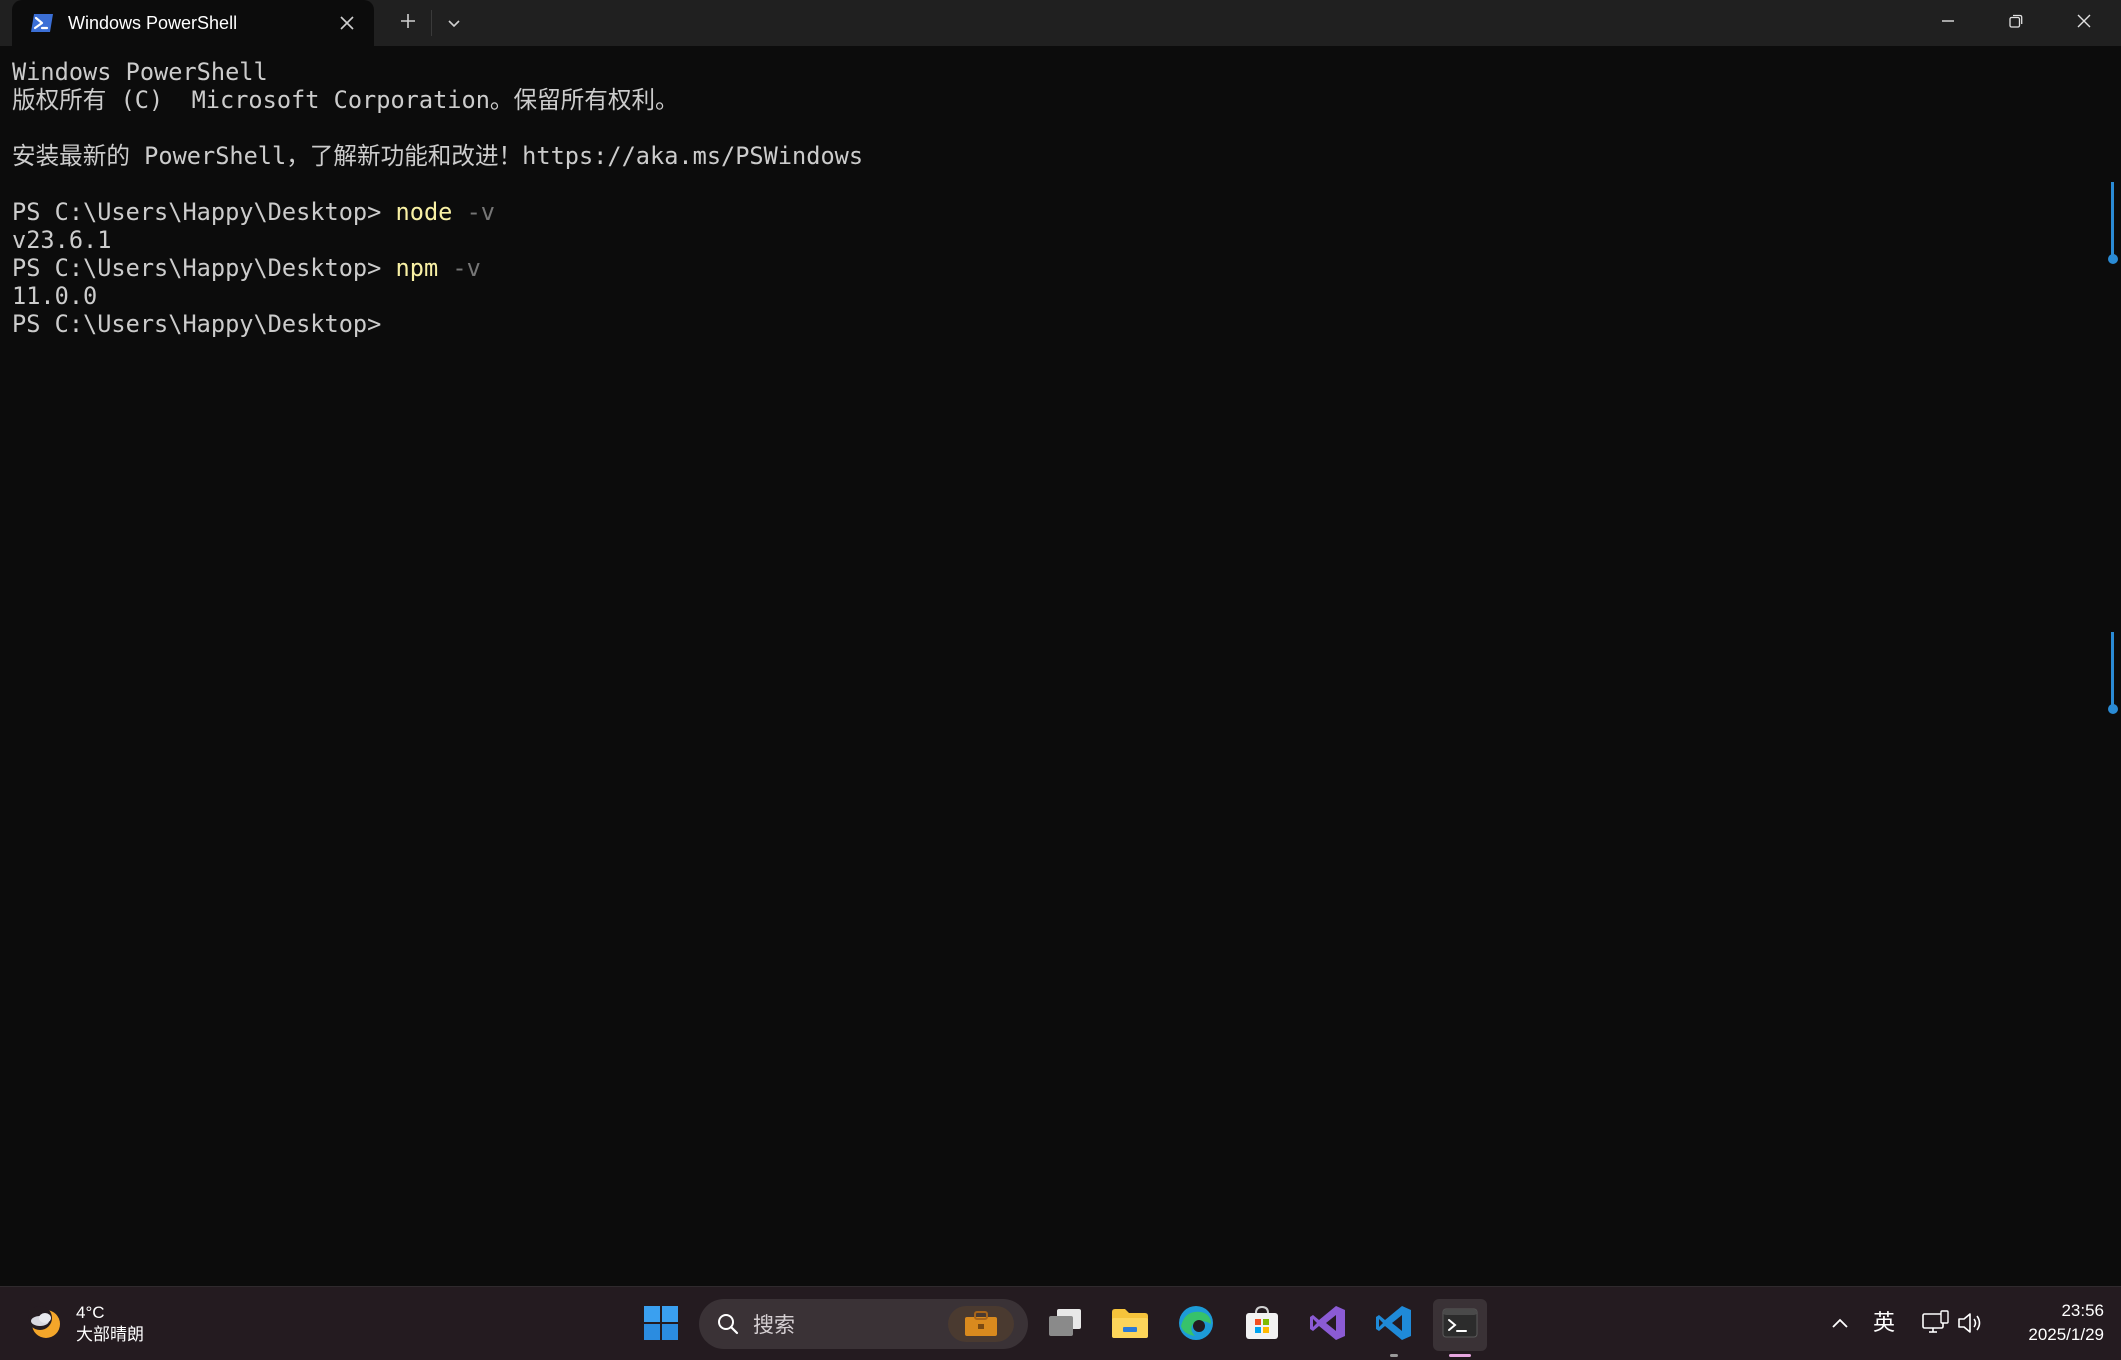 This screenshot has height=1360, width=2121. Describe the element at coordinates (1935, 1323) in the screenshot. I see `network-icon` at that location.